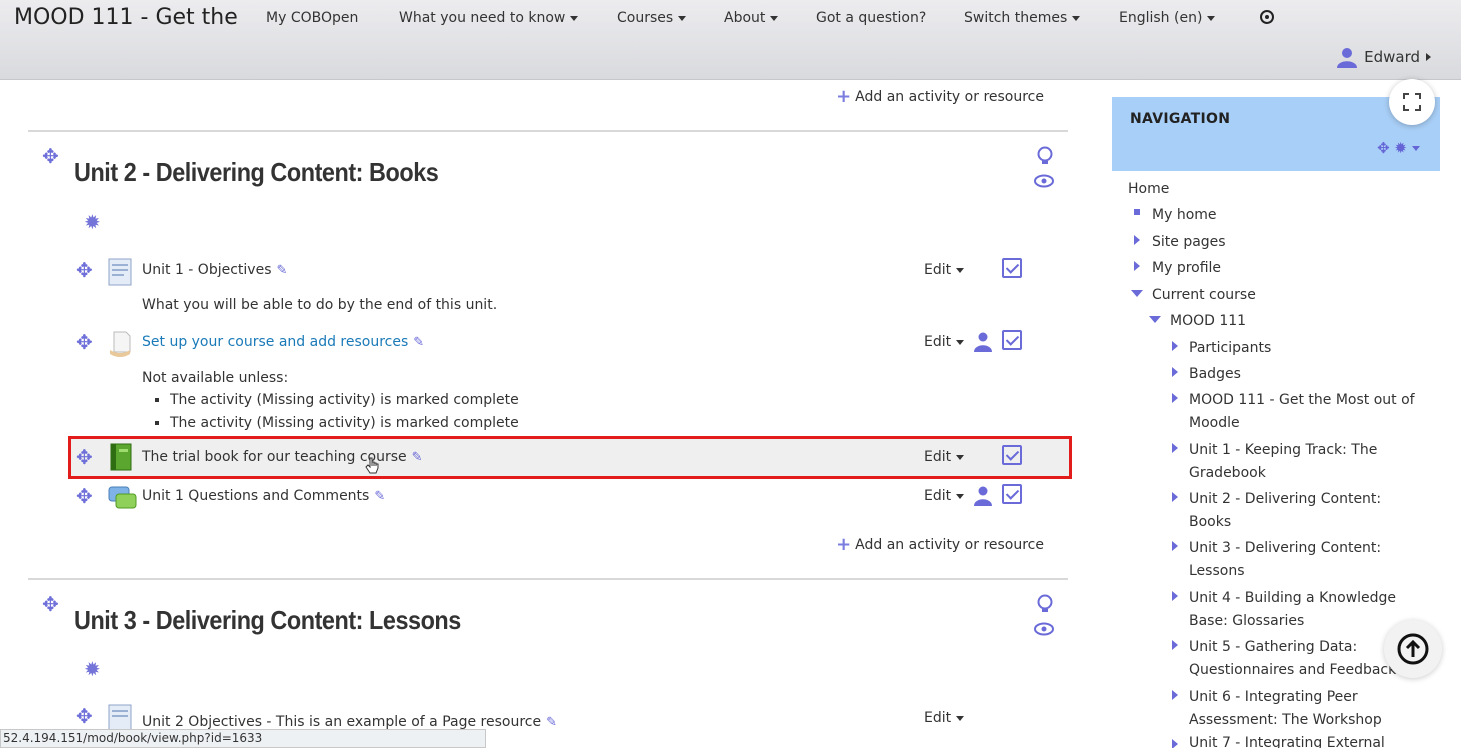  Describe the element at coordinates (1180, 119) in the screenshot. I see `navigation-title: NAVIGATION` at that location.